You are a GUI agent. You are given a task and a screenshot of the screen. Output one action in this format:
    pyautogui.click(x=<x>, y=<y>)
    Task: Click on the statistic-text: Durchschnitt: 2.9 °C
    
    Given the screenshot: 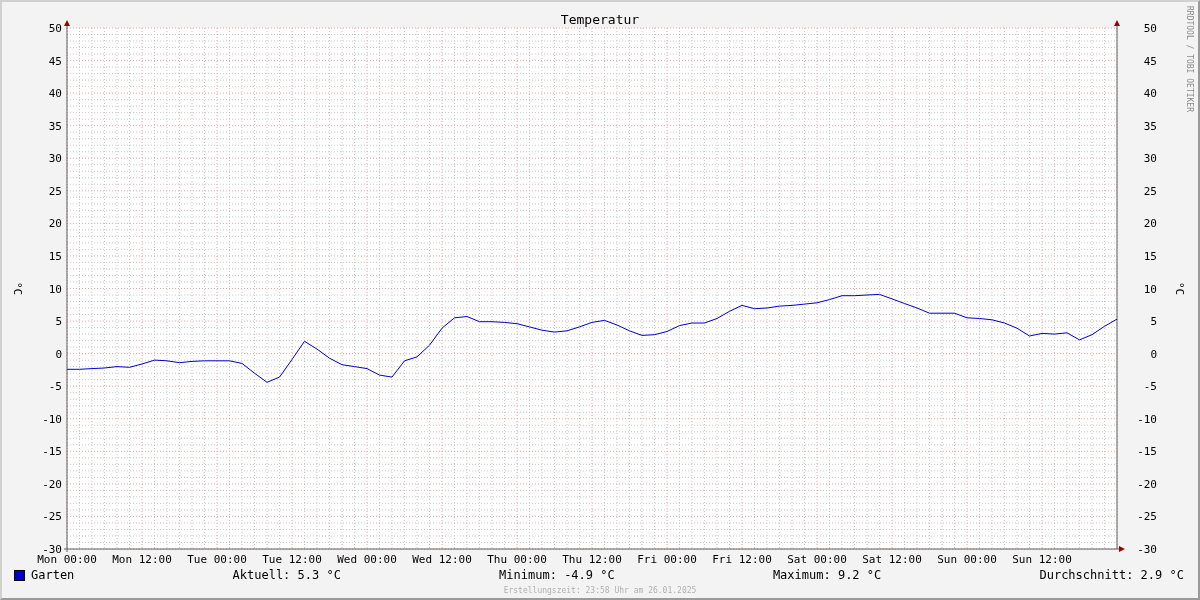 What is the action you would take?
    pyautogui.click(x=1111, y=575)
    